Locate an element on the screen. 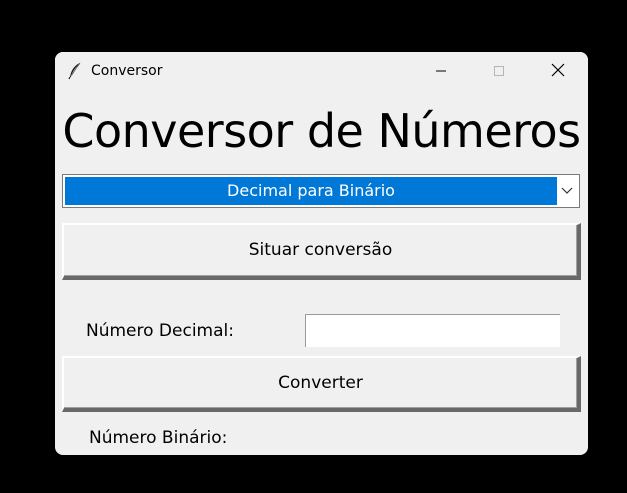 The height and width of the screenshot is (493, 627). page-title: Conversor de Números is located at coordinates (321, 131).